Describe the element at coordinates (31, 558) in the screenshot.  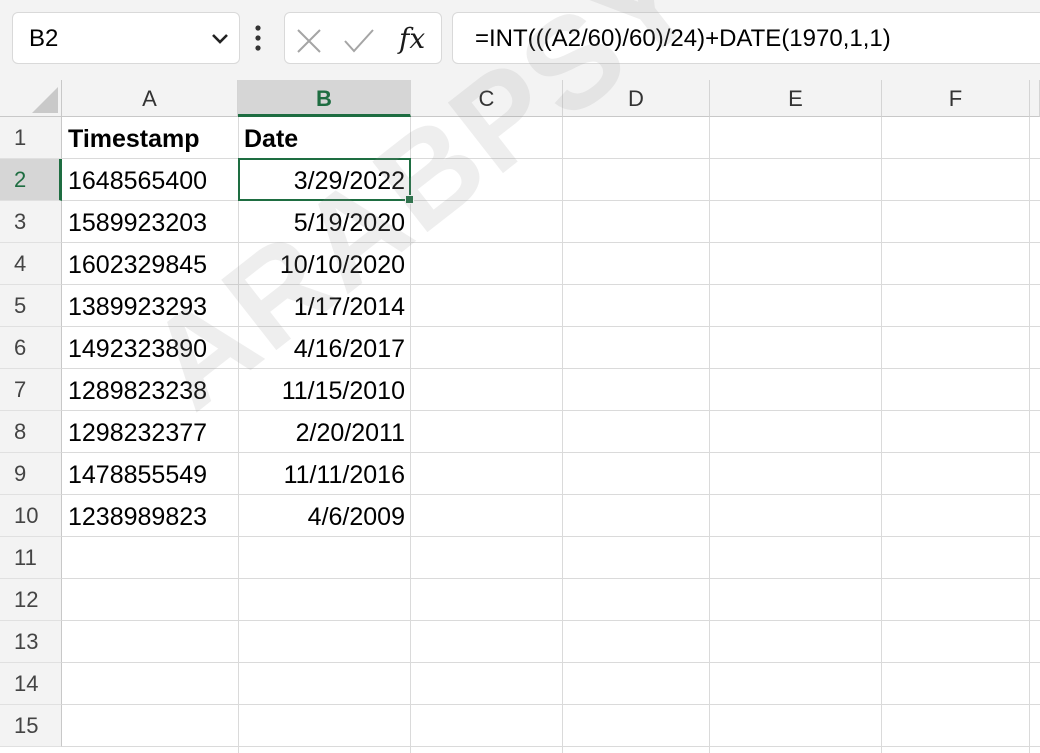
I see `row-header-11: 11` at that location.